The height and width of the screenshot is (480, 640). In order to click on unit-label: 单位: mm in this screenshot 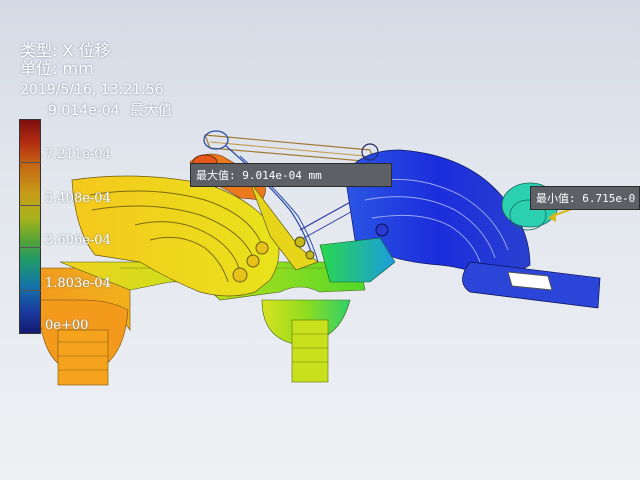, I will do `click(57, 68)`.